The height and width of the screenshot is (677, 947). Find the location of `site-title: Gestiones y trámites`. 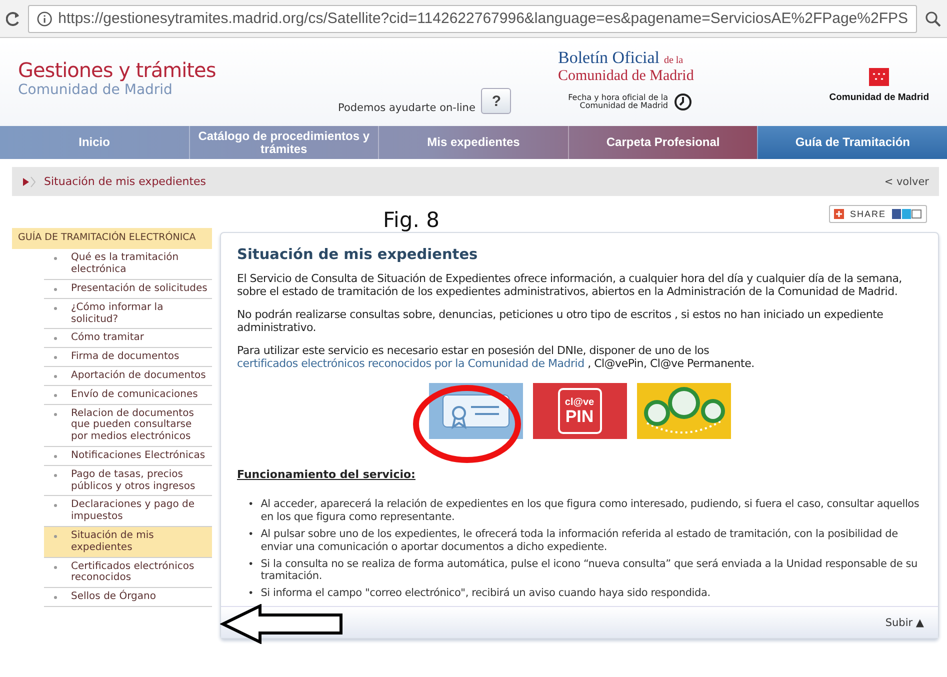

site-title: Gestiones y trámites is located at coordinates (128, 70).